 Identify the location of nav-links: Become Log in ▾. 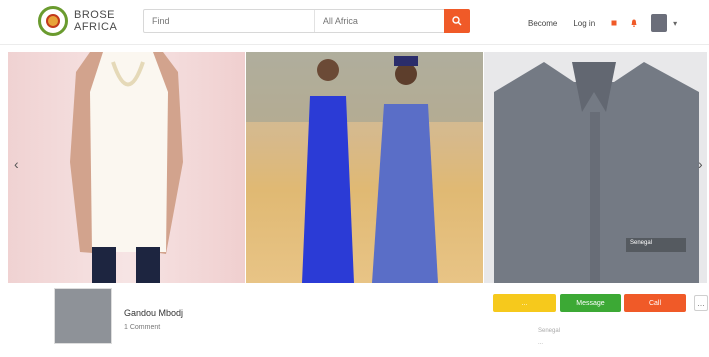
(602, 23).